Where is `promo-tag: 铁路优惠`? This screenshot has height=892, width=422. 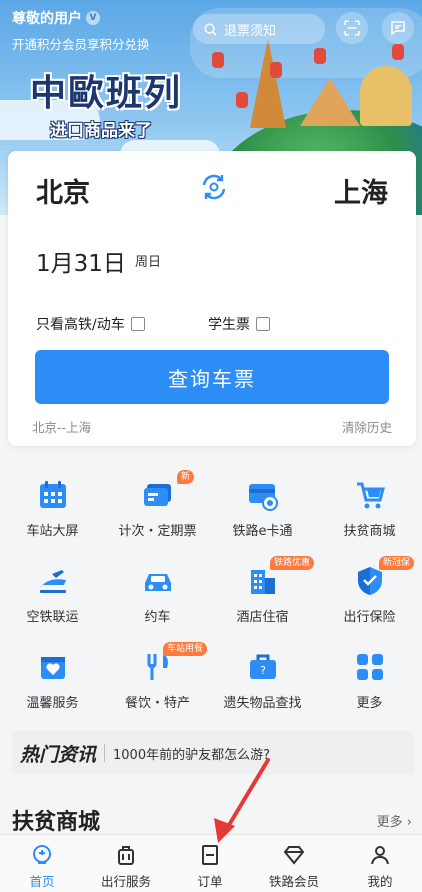
promo-tag: 铁路优惠 is located at coordinates (292, 563).